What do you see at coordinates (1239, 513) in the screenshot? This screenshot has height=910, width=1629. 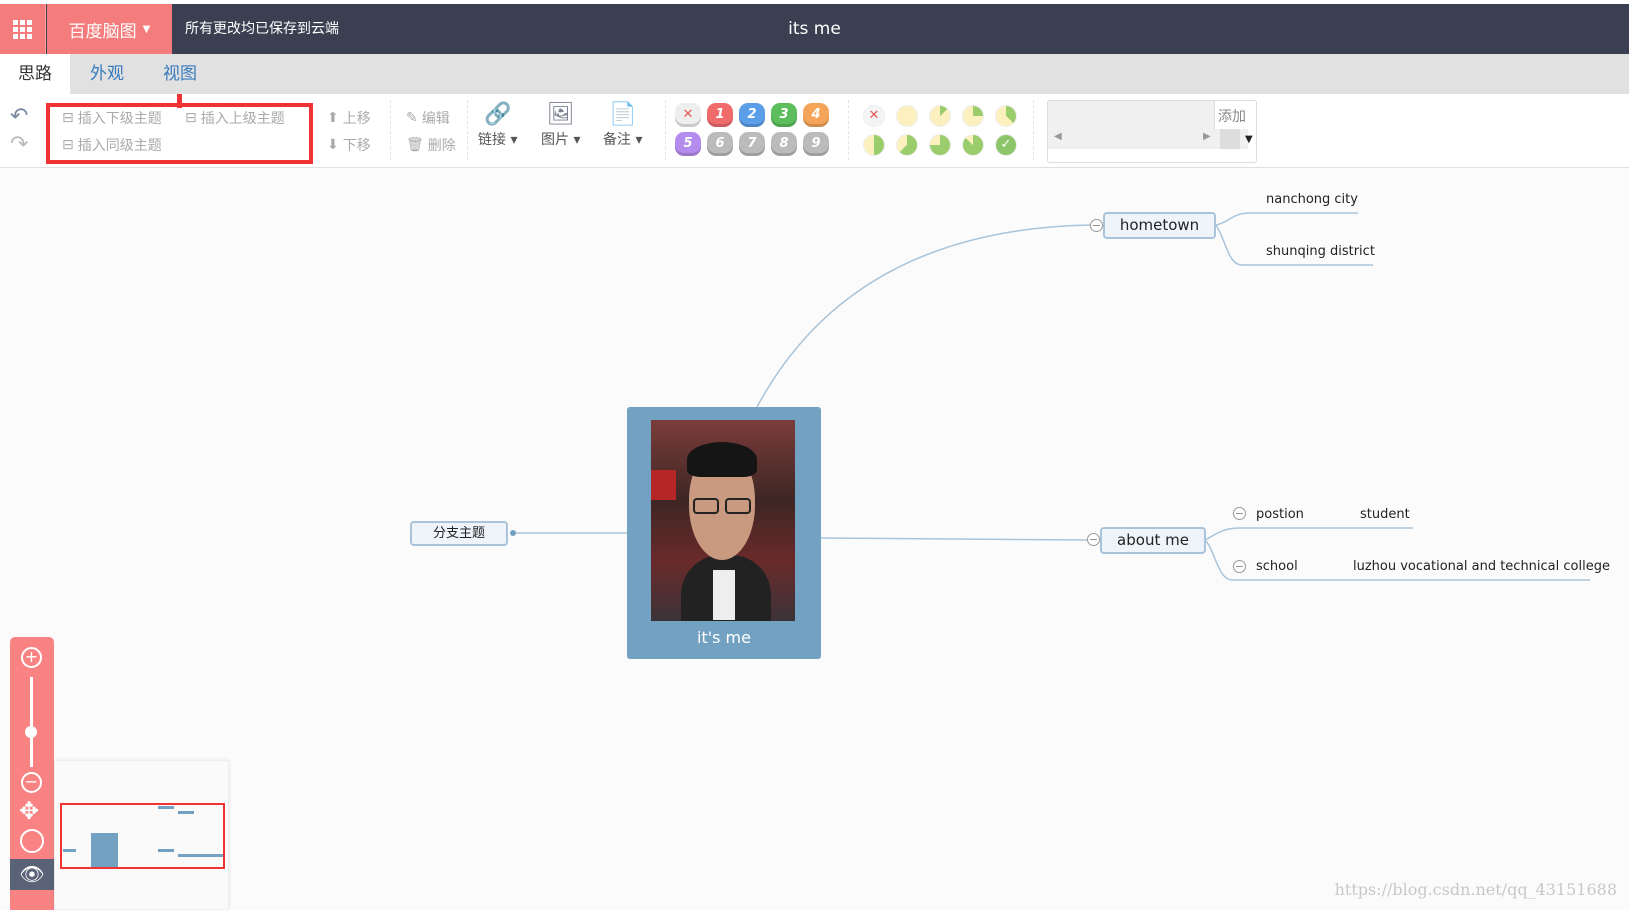 I see `collapse-position-icon` at bounding box center [1239, 513].